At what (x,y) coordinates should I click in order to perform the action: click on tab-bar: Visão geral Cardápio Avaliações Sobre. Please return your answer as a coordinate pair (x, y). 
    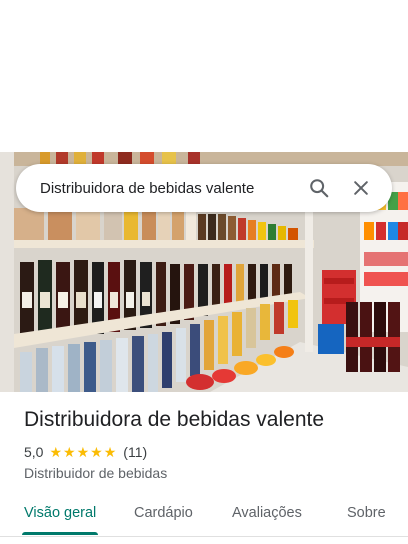
    Looking at the image, I should click on (204, 517).